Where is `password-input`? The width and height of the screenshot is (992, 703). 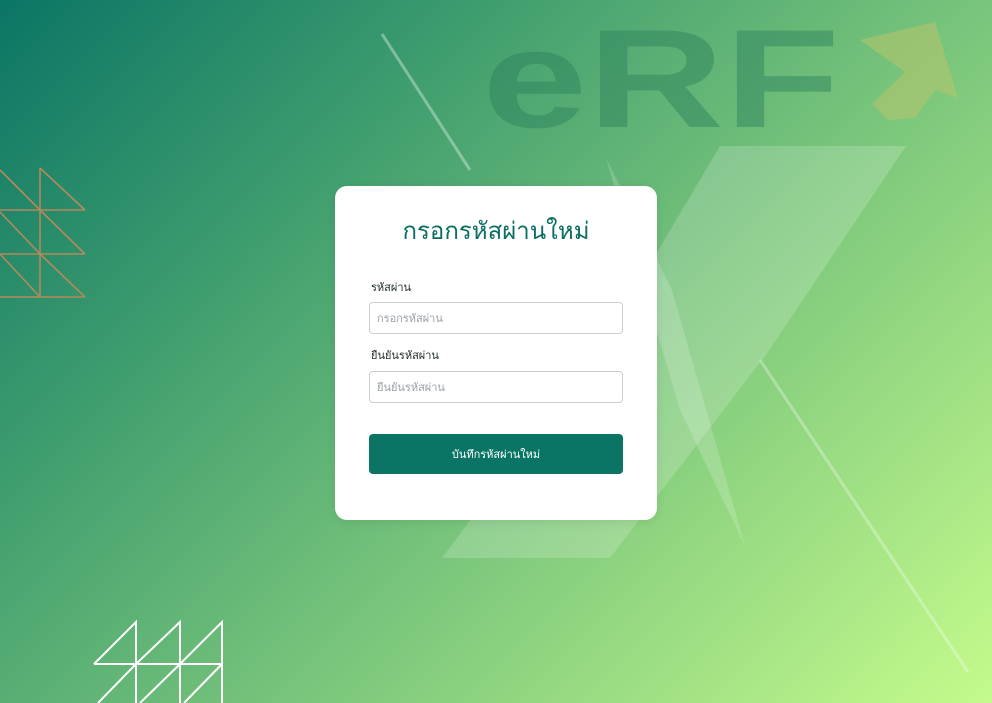
password-input is located at coordinates (496, 318).